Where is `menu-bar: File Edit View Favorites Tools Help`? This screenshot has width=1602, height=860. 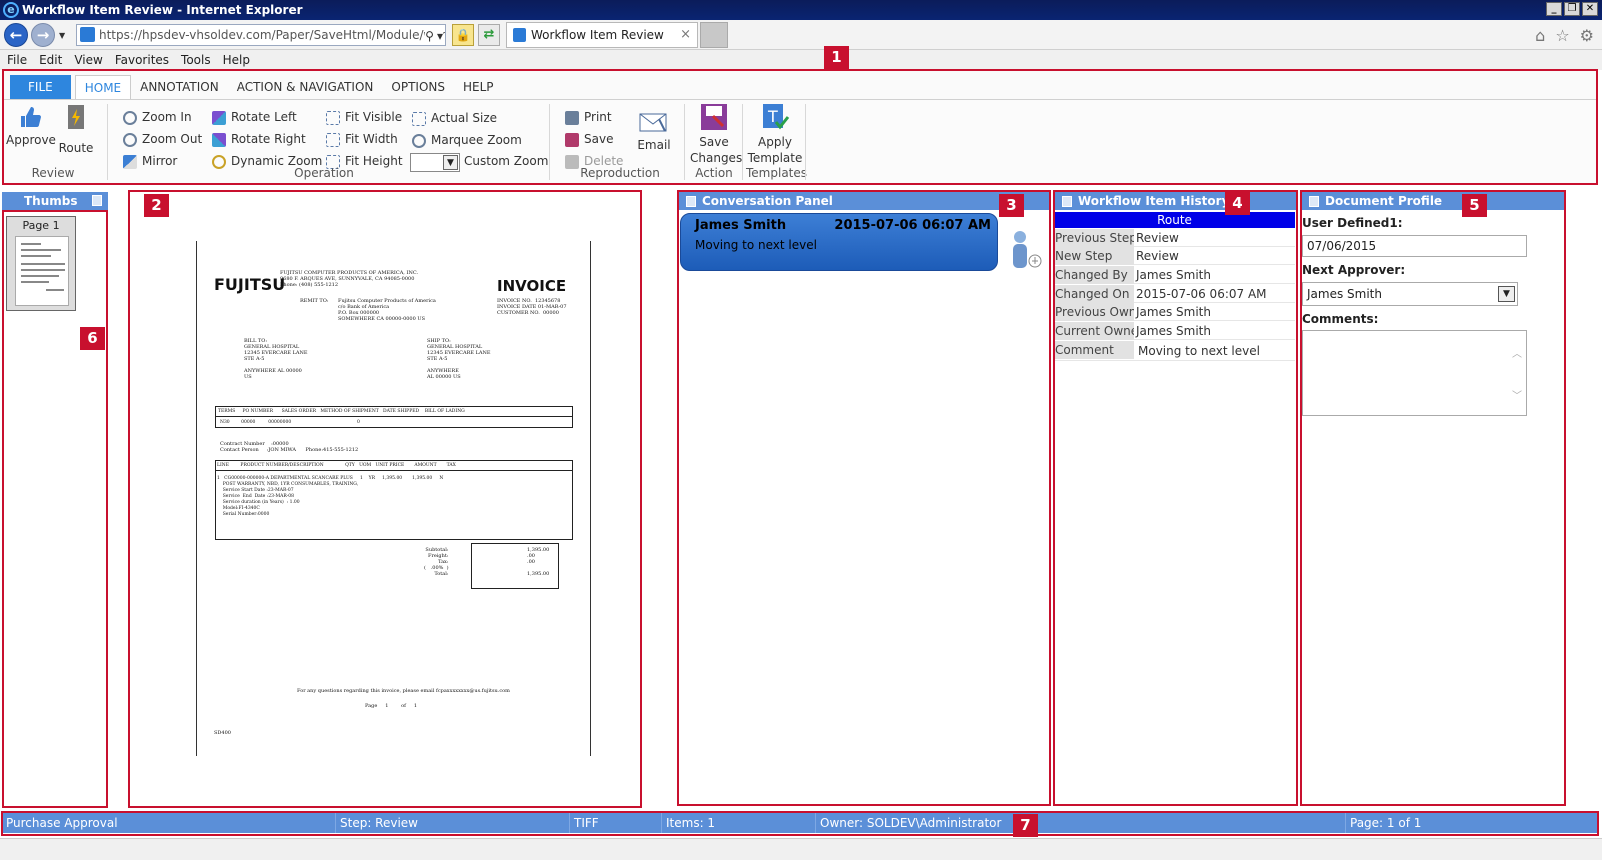 menu-bar: File Edit View Favorites Tools Help is located at coordinates (801, 60).